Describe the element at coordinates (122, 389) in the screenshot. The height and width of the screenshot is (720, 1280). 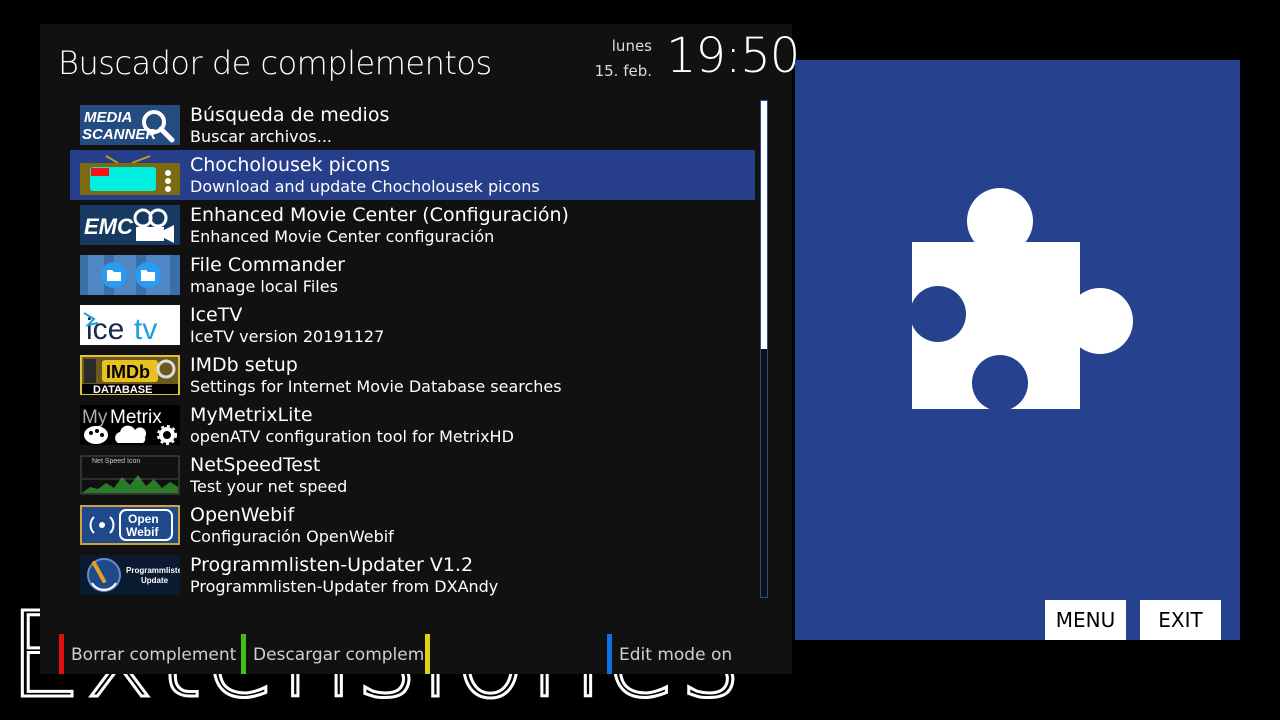
I see `imdb-database-text: DATABASE` at that location.